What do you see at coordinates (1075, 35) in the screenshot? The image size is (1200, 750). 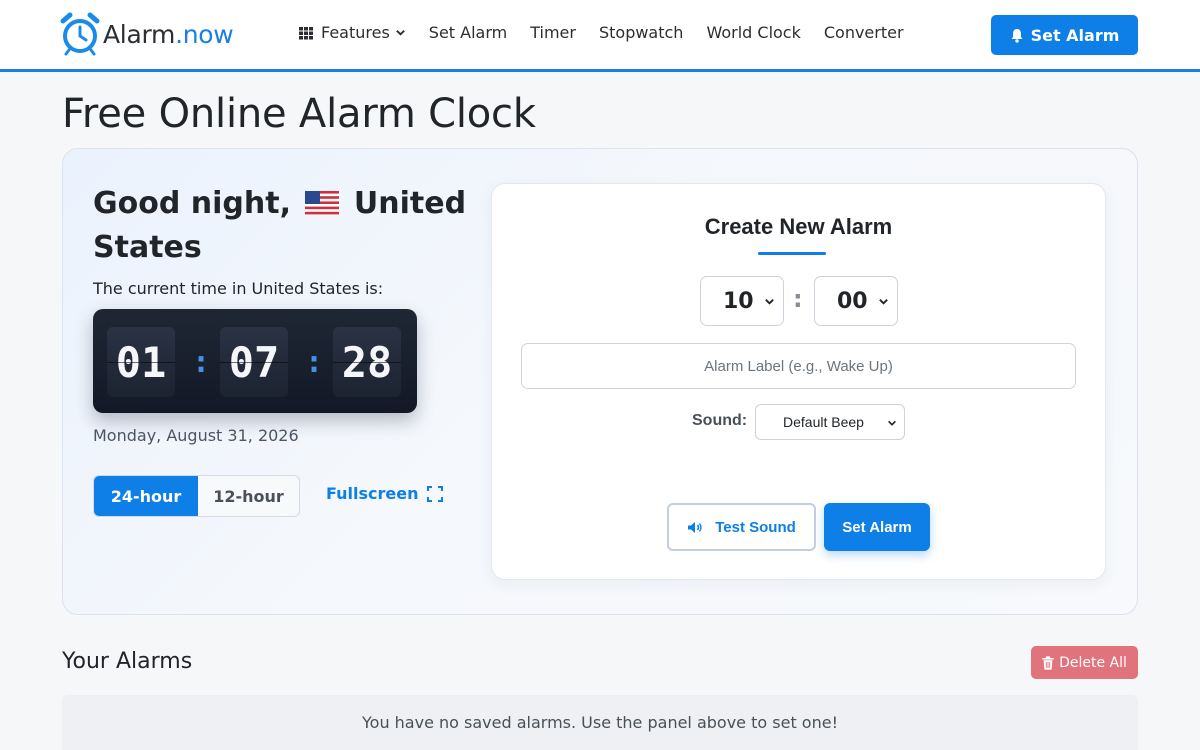 I see `nav-cta-label: Set Alarm` at bounding box center [1075, 35].